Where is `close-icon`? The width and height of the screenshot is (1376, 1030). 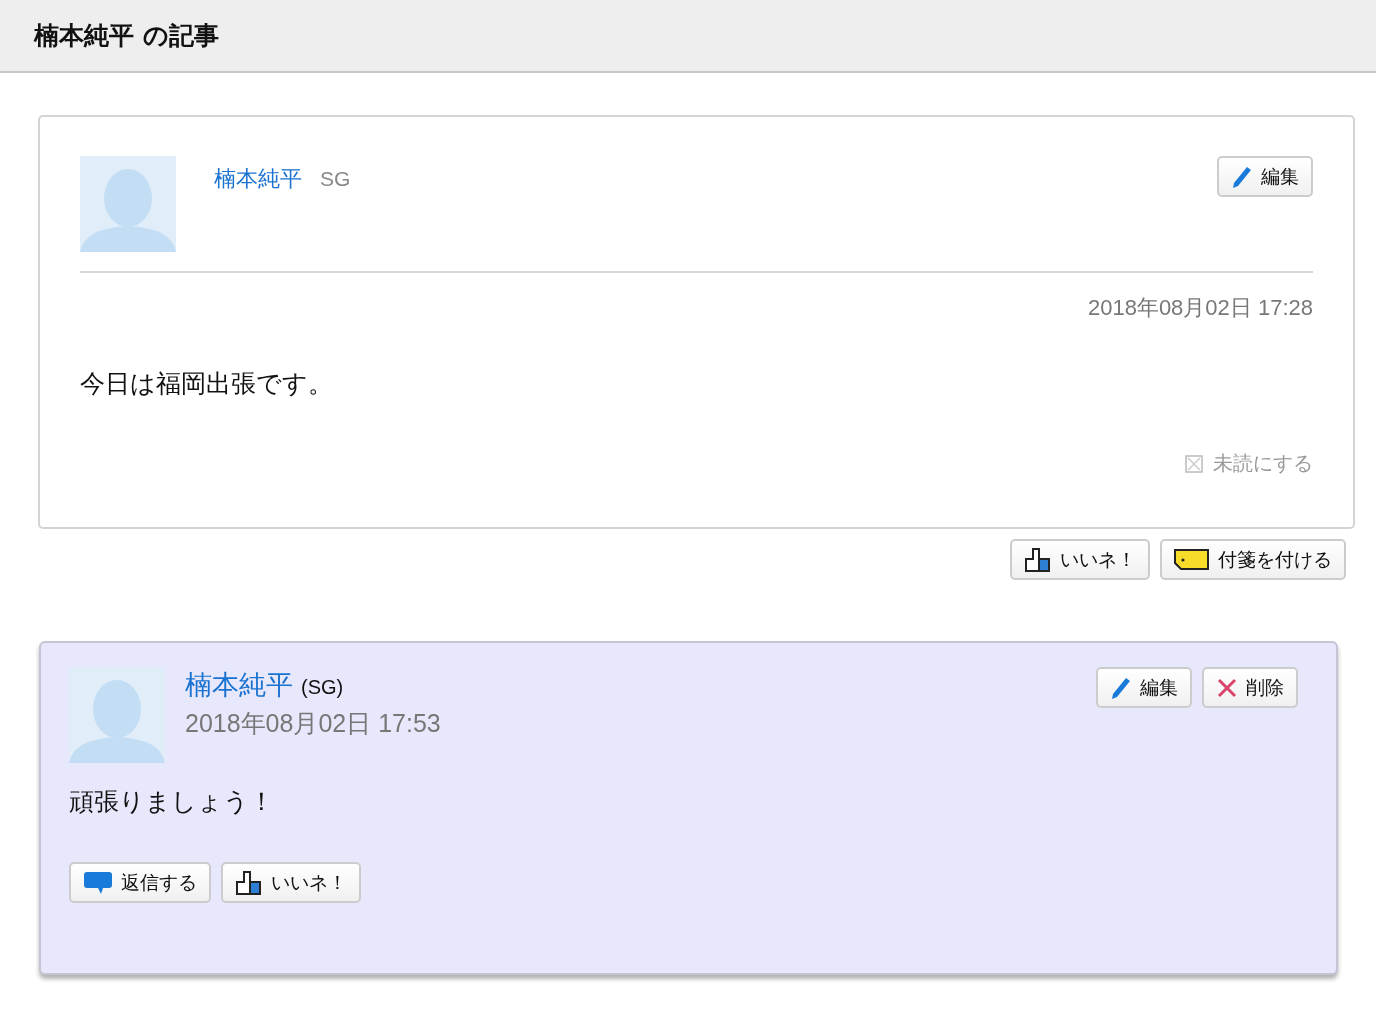 close-icon is located at coordinates (1227, 687).